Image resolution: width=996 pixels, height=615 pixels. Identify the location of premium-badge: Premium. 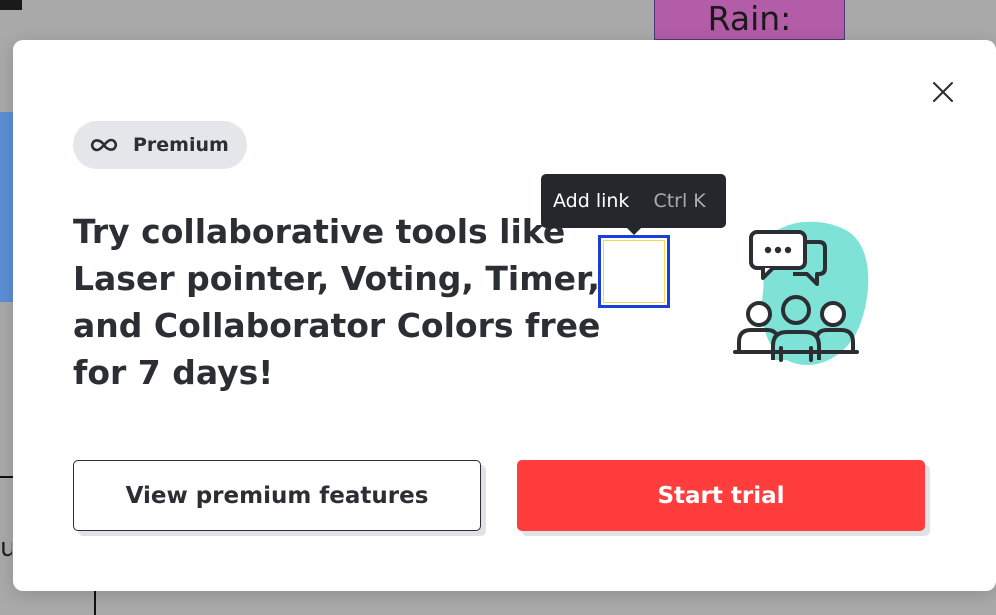
(160, 145).